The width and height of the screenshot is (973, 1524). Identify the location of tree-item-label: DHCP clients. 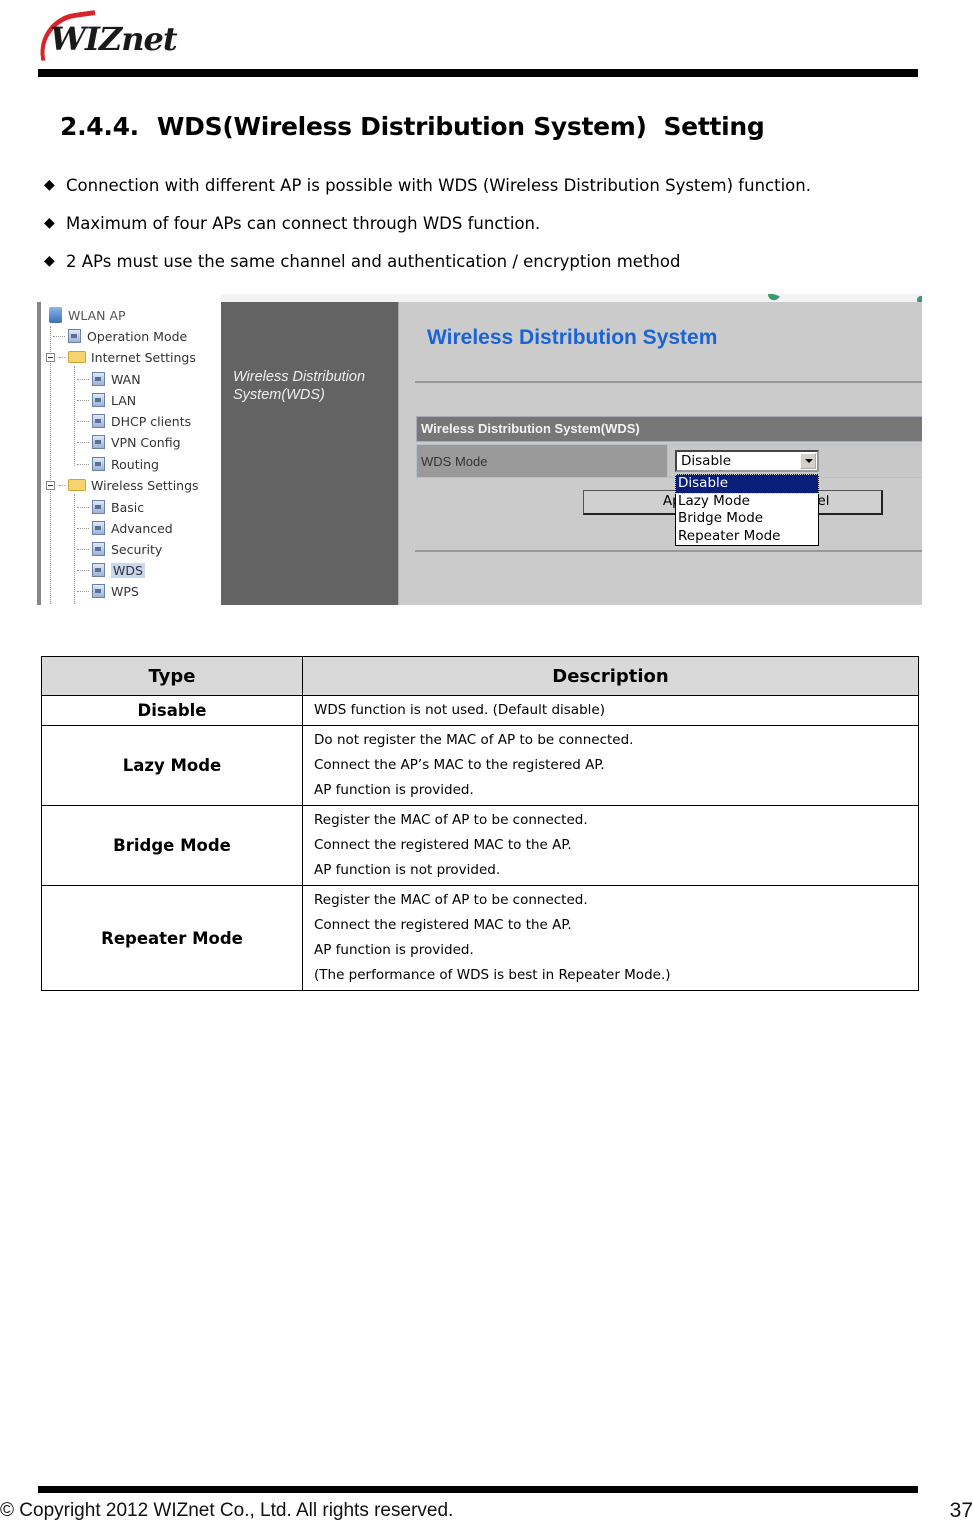
(151, 421).